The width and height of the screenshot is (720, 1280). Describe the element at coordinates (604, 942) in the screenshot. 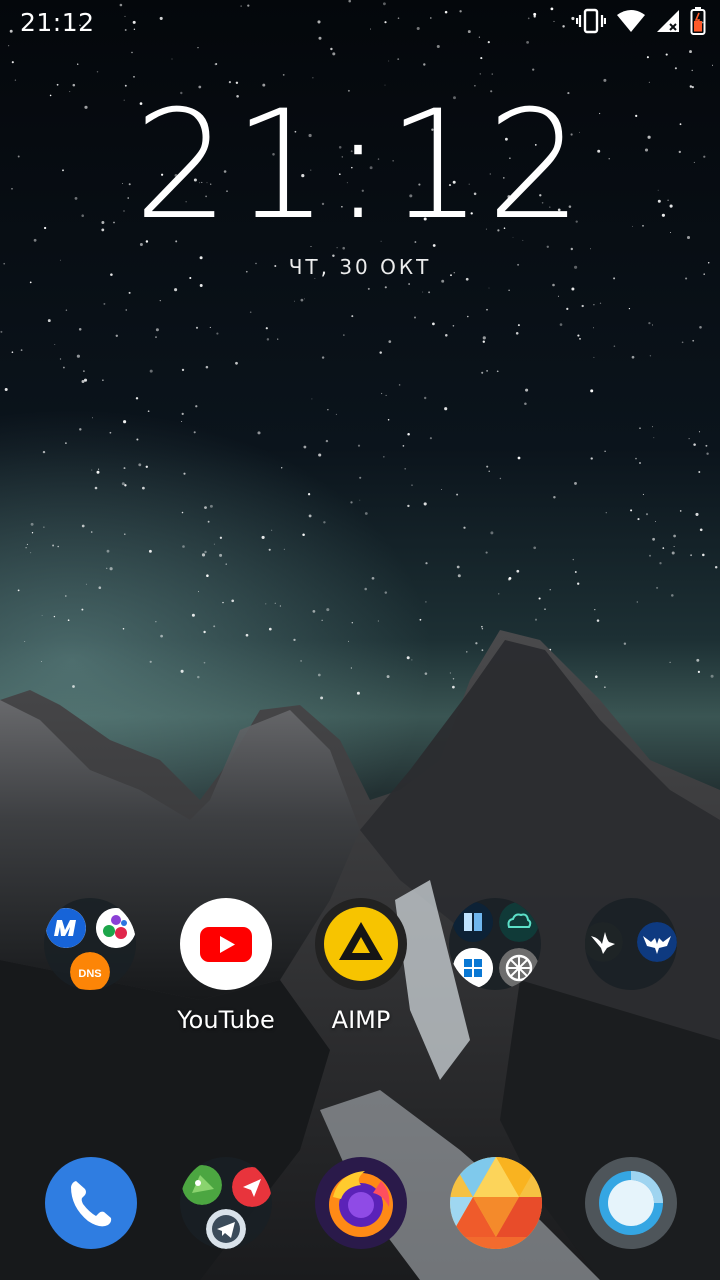

I see `white-bird-icon` at that location.